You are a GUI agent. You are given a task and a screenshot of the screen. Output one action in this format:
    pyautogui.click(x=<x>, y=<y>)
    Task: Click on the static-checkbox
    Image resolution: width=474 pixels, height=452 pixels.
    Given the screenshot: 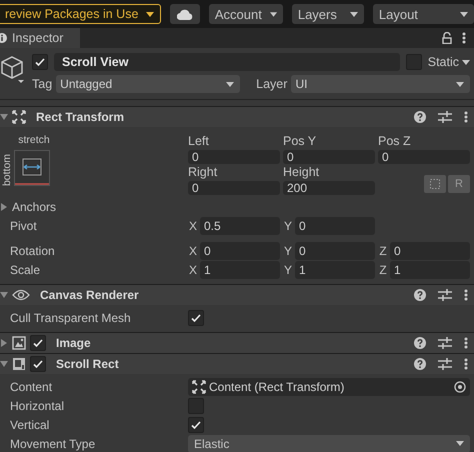 What is the action you would take?
    pyautogui.click(x=414, y=62)
    